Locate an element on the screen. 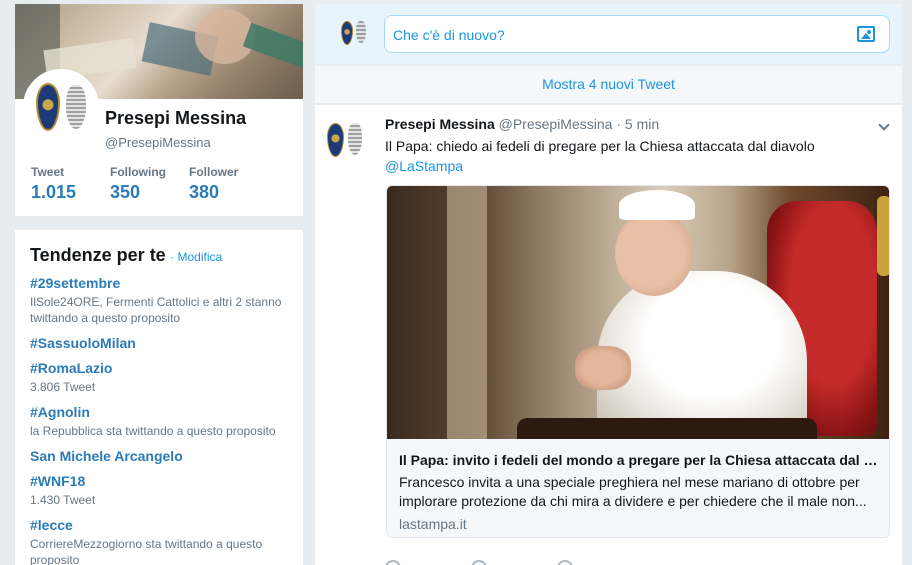  trend-context: 1.430 Tweet is located at coordinates (63, 500).